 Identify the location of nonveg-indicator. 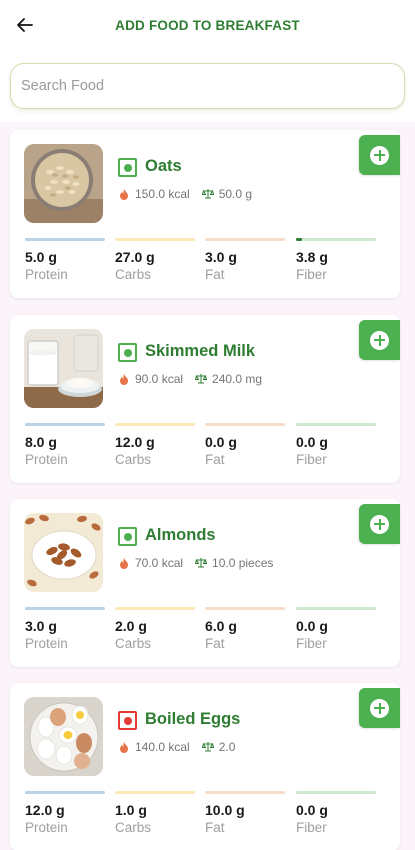
(127, 720).